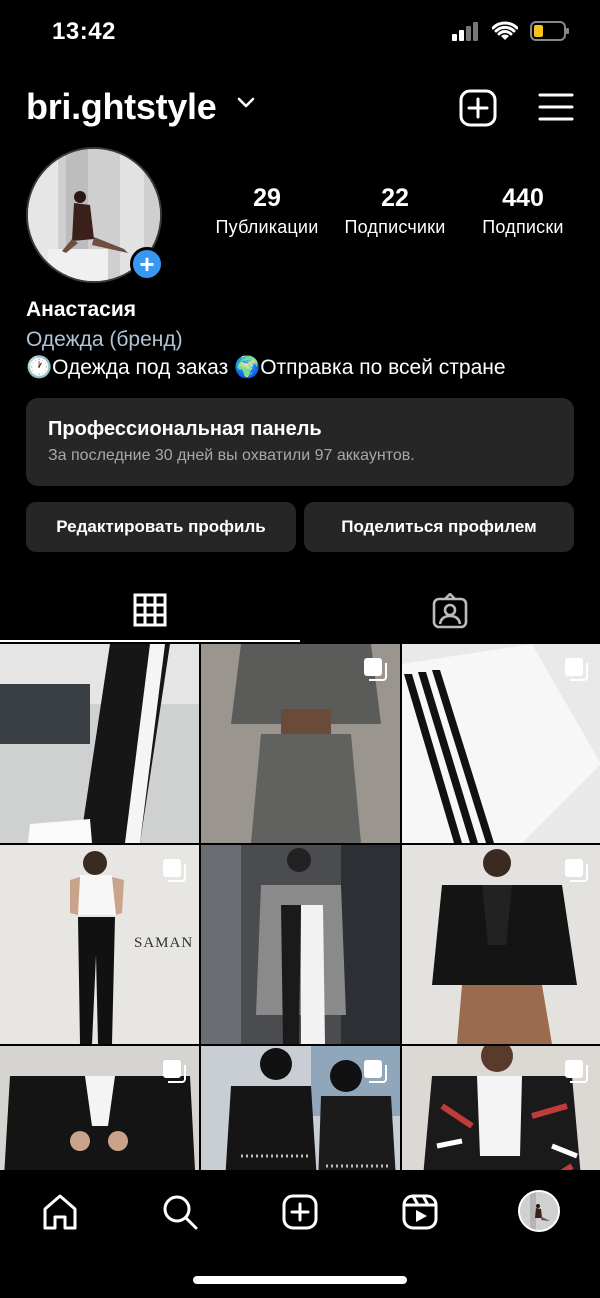  I want to click on battery-icon, so click(549, 31).